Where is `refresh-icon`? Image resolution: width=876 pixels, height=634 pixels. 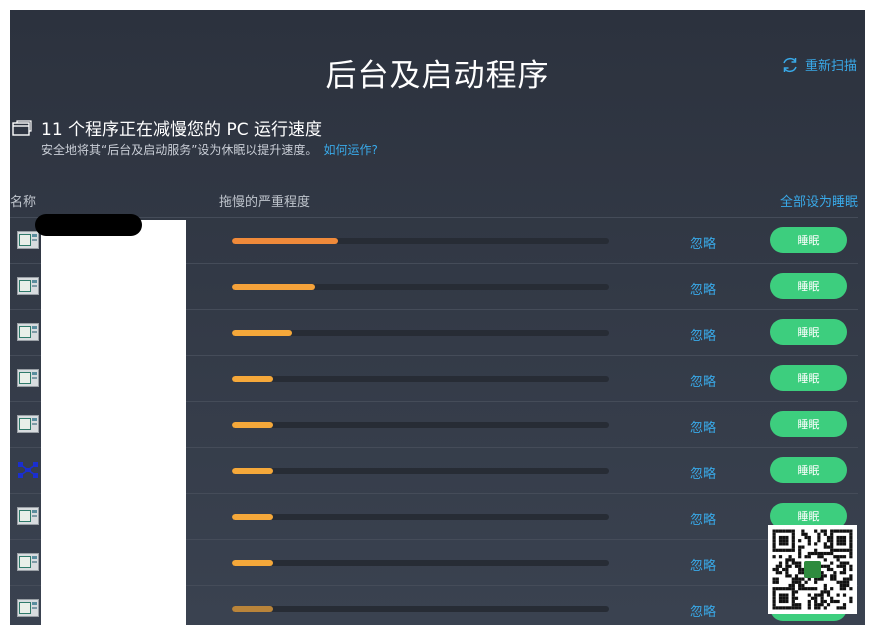
refresh-icon is located at coordinates (790, 65).